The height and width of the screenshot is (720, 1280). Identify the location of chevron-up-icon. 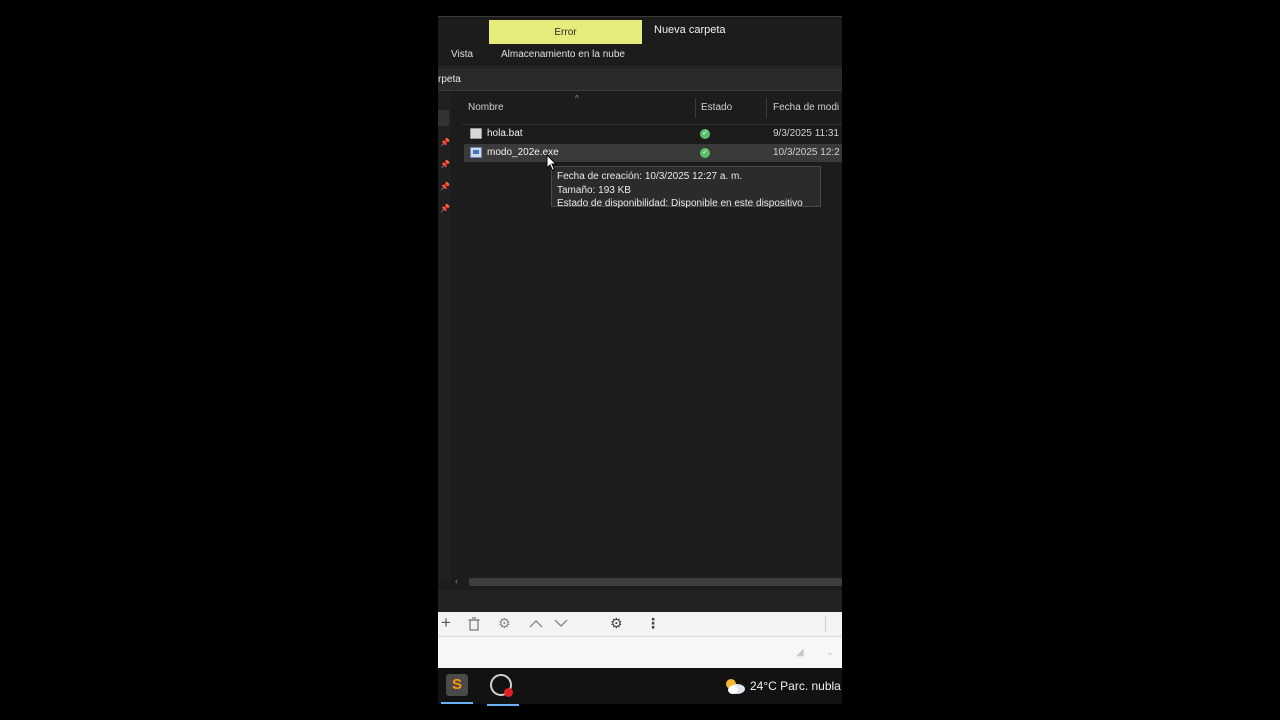
(536, 623).